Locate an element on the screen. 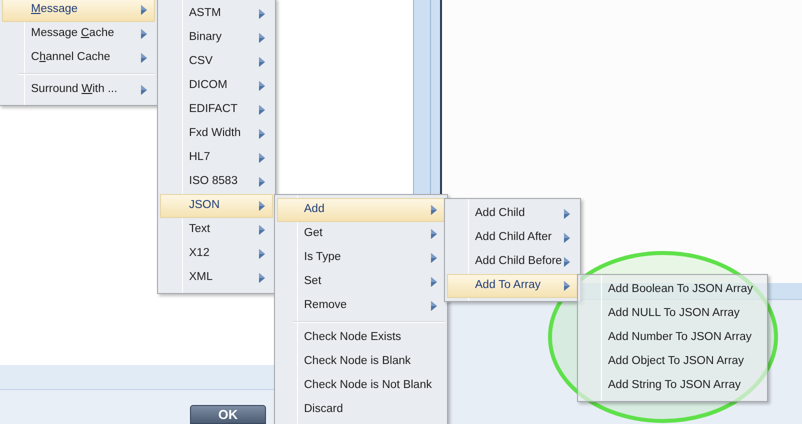 Image resolution: width=802 pixels, height=424 pixels. menu-item: Add Number To JSON Array is located at coordinates (672, 338).